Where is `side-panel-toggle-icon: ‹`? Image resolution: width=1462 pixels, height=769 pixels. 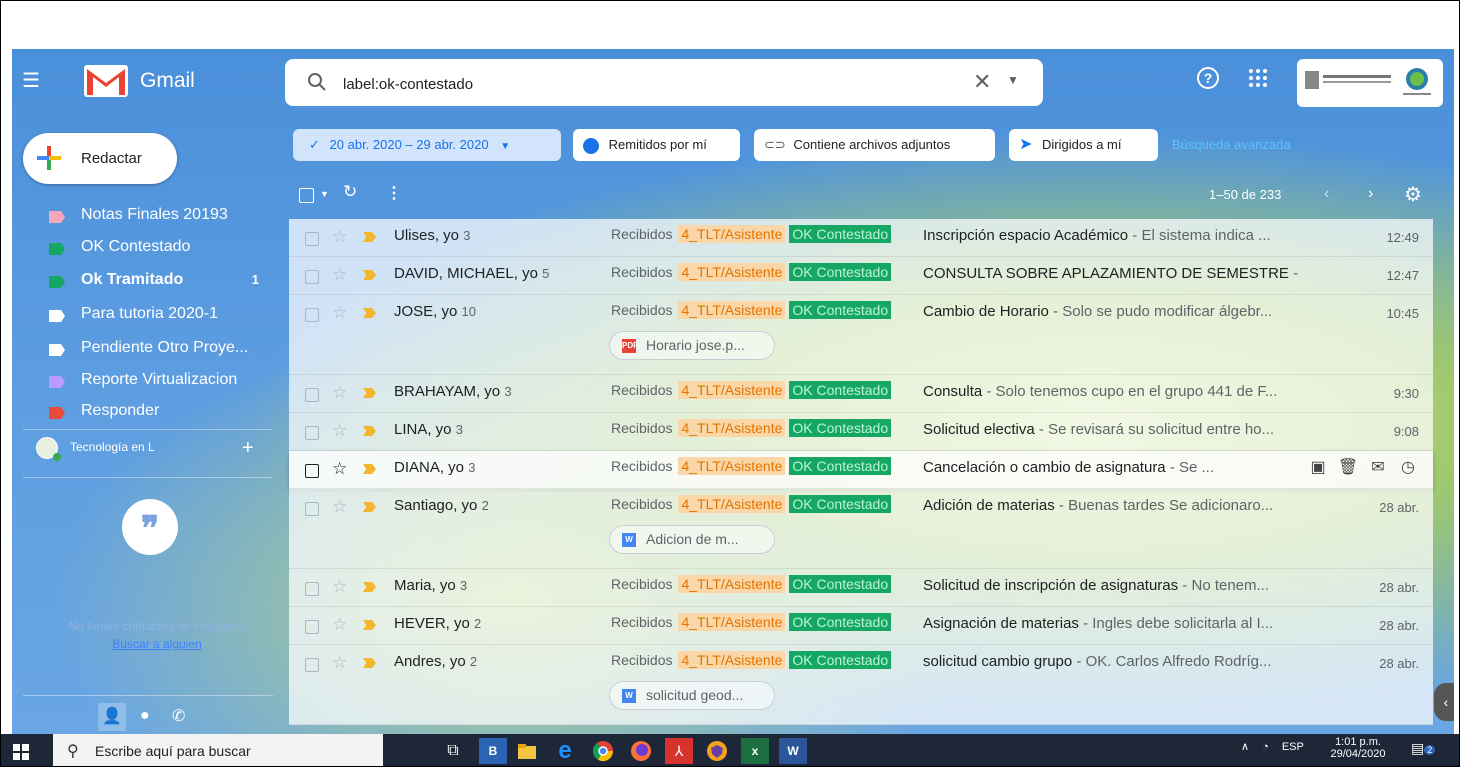 side-panel-toggle-icon: ‹ is located at coordinates (1444, 702).